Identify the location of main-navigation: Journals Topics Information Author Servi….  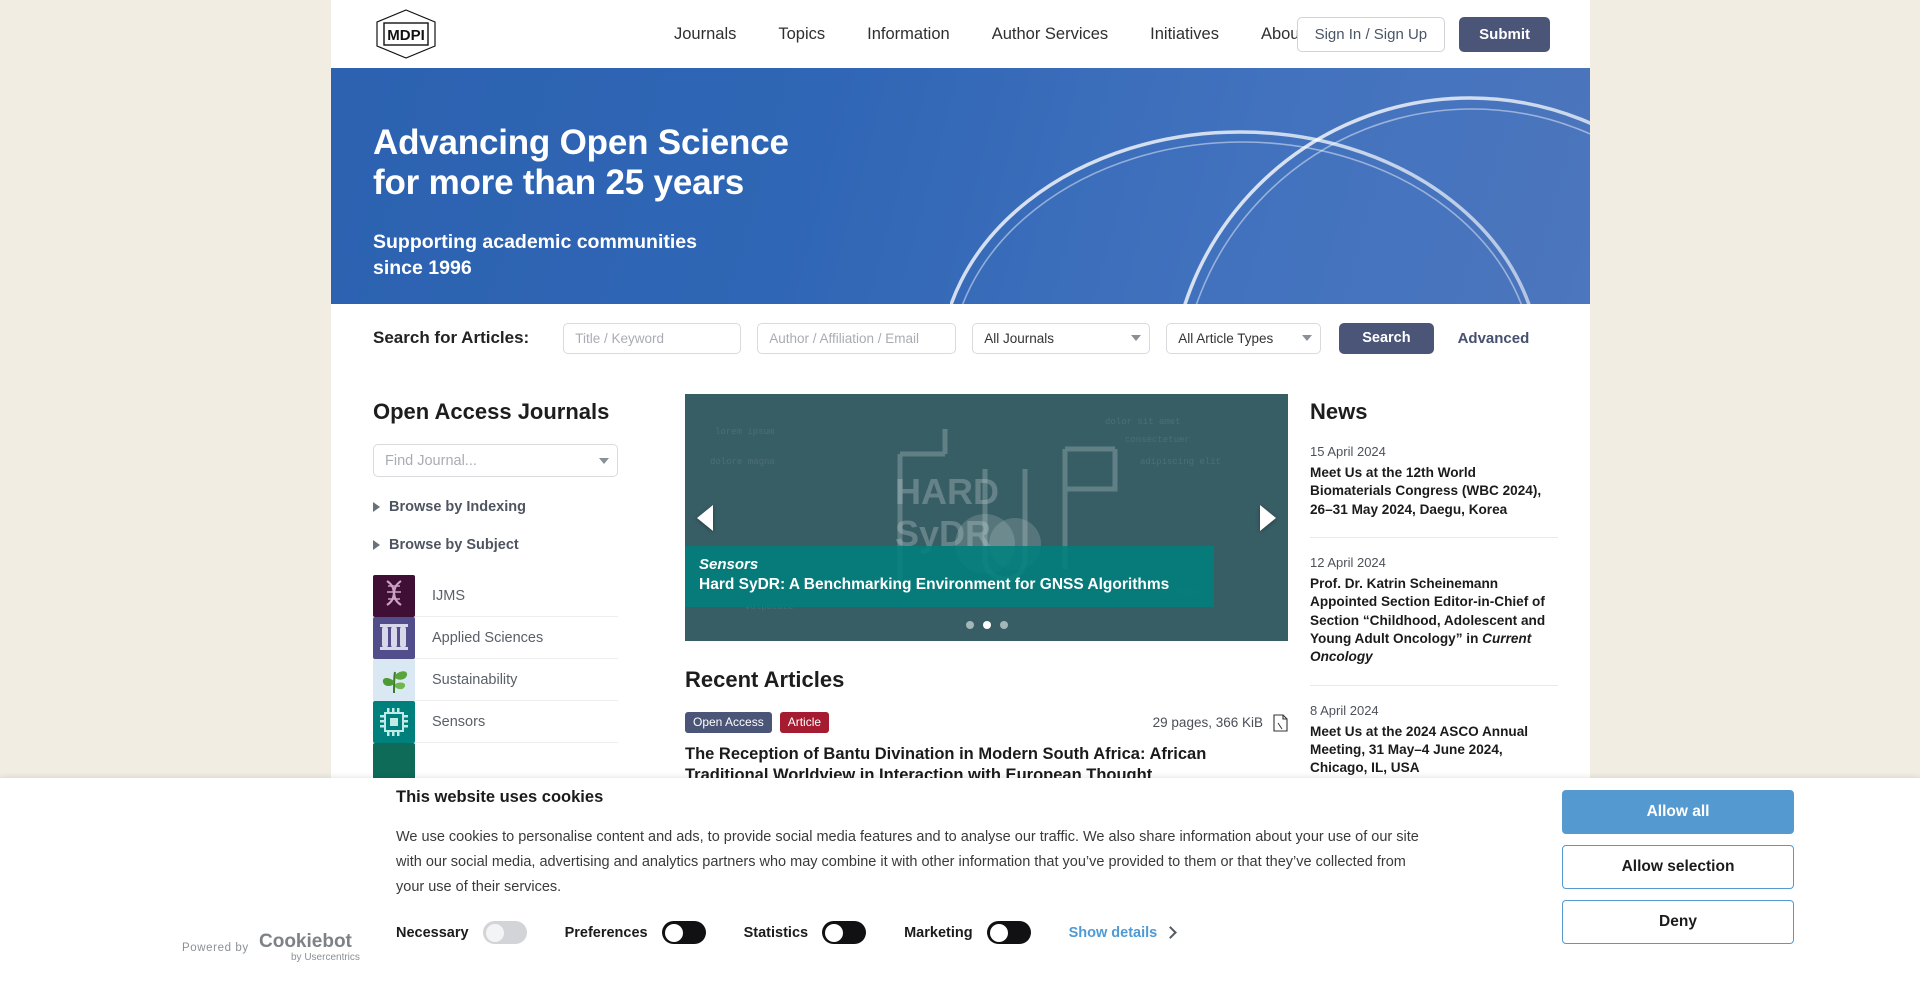
(989, 34).